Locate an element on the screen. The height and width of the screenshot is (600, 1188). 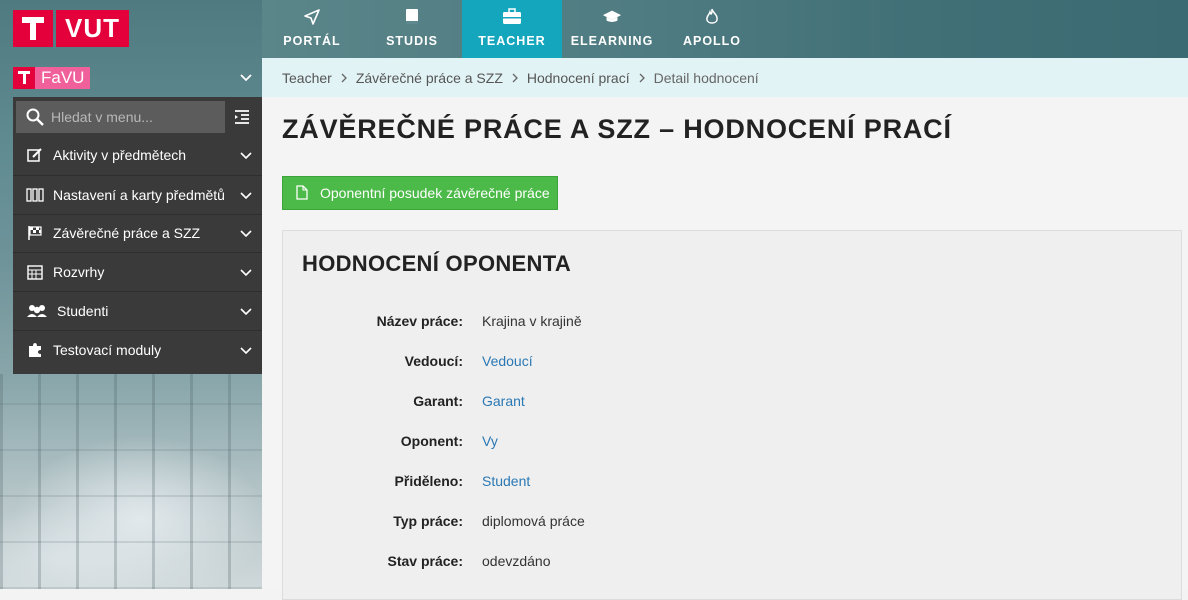
detail-value: odevzdáno is located at coordinates (516, 561).